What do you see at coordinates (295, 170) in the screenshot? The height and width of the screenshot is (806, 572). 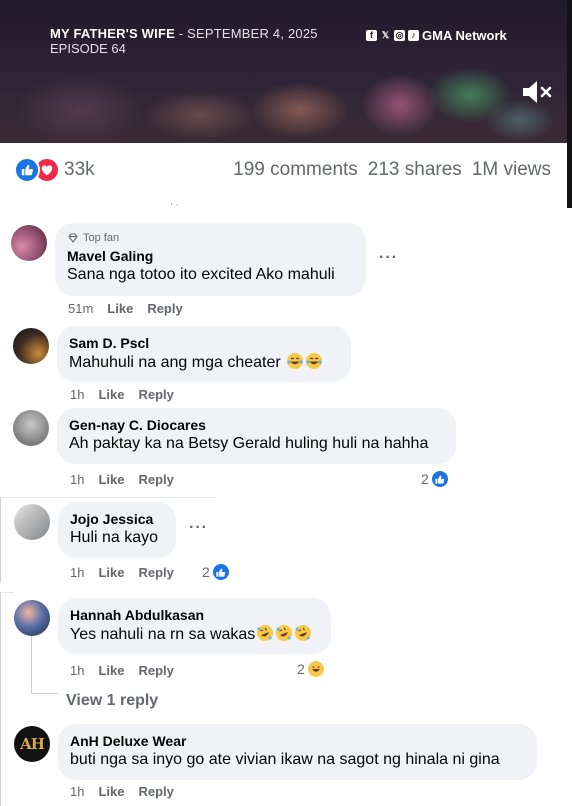 I see `comment-count-link: 199 comments` at bounding box center [295, 170].